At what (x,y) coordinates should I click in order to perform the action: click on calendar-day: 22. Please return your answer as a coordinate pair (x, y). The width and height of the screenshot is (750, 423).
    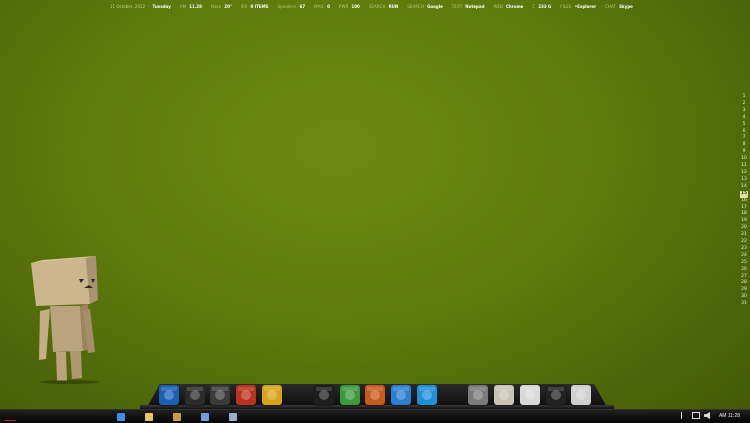
    Looking at the image, I should click on (744, 242).